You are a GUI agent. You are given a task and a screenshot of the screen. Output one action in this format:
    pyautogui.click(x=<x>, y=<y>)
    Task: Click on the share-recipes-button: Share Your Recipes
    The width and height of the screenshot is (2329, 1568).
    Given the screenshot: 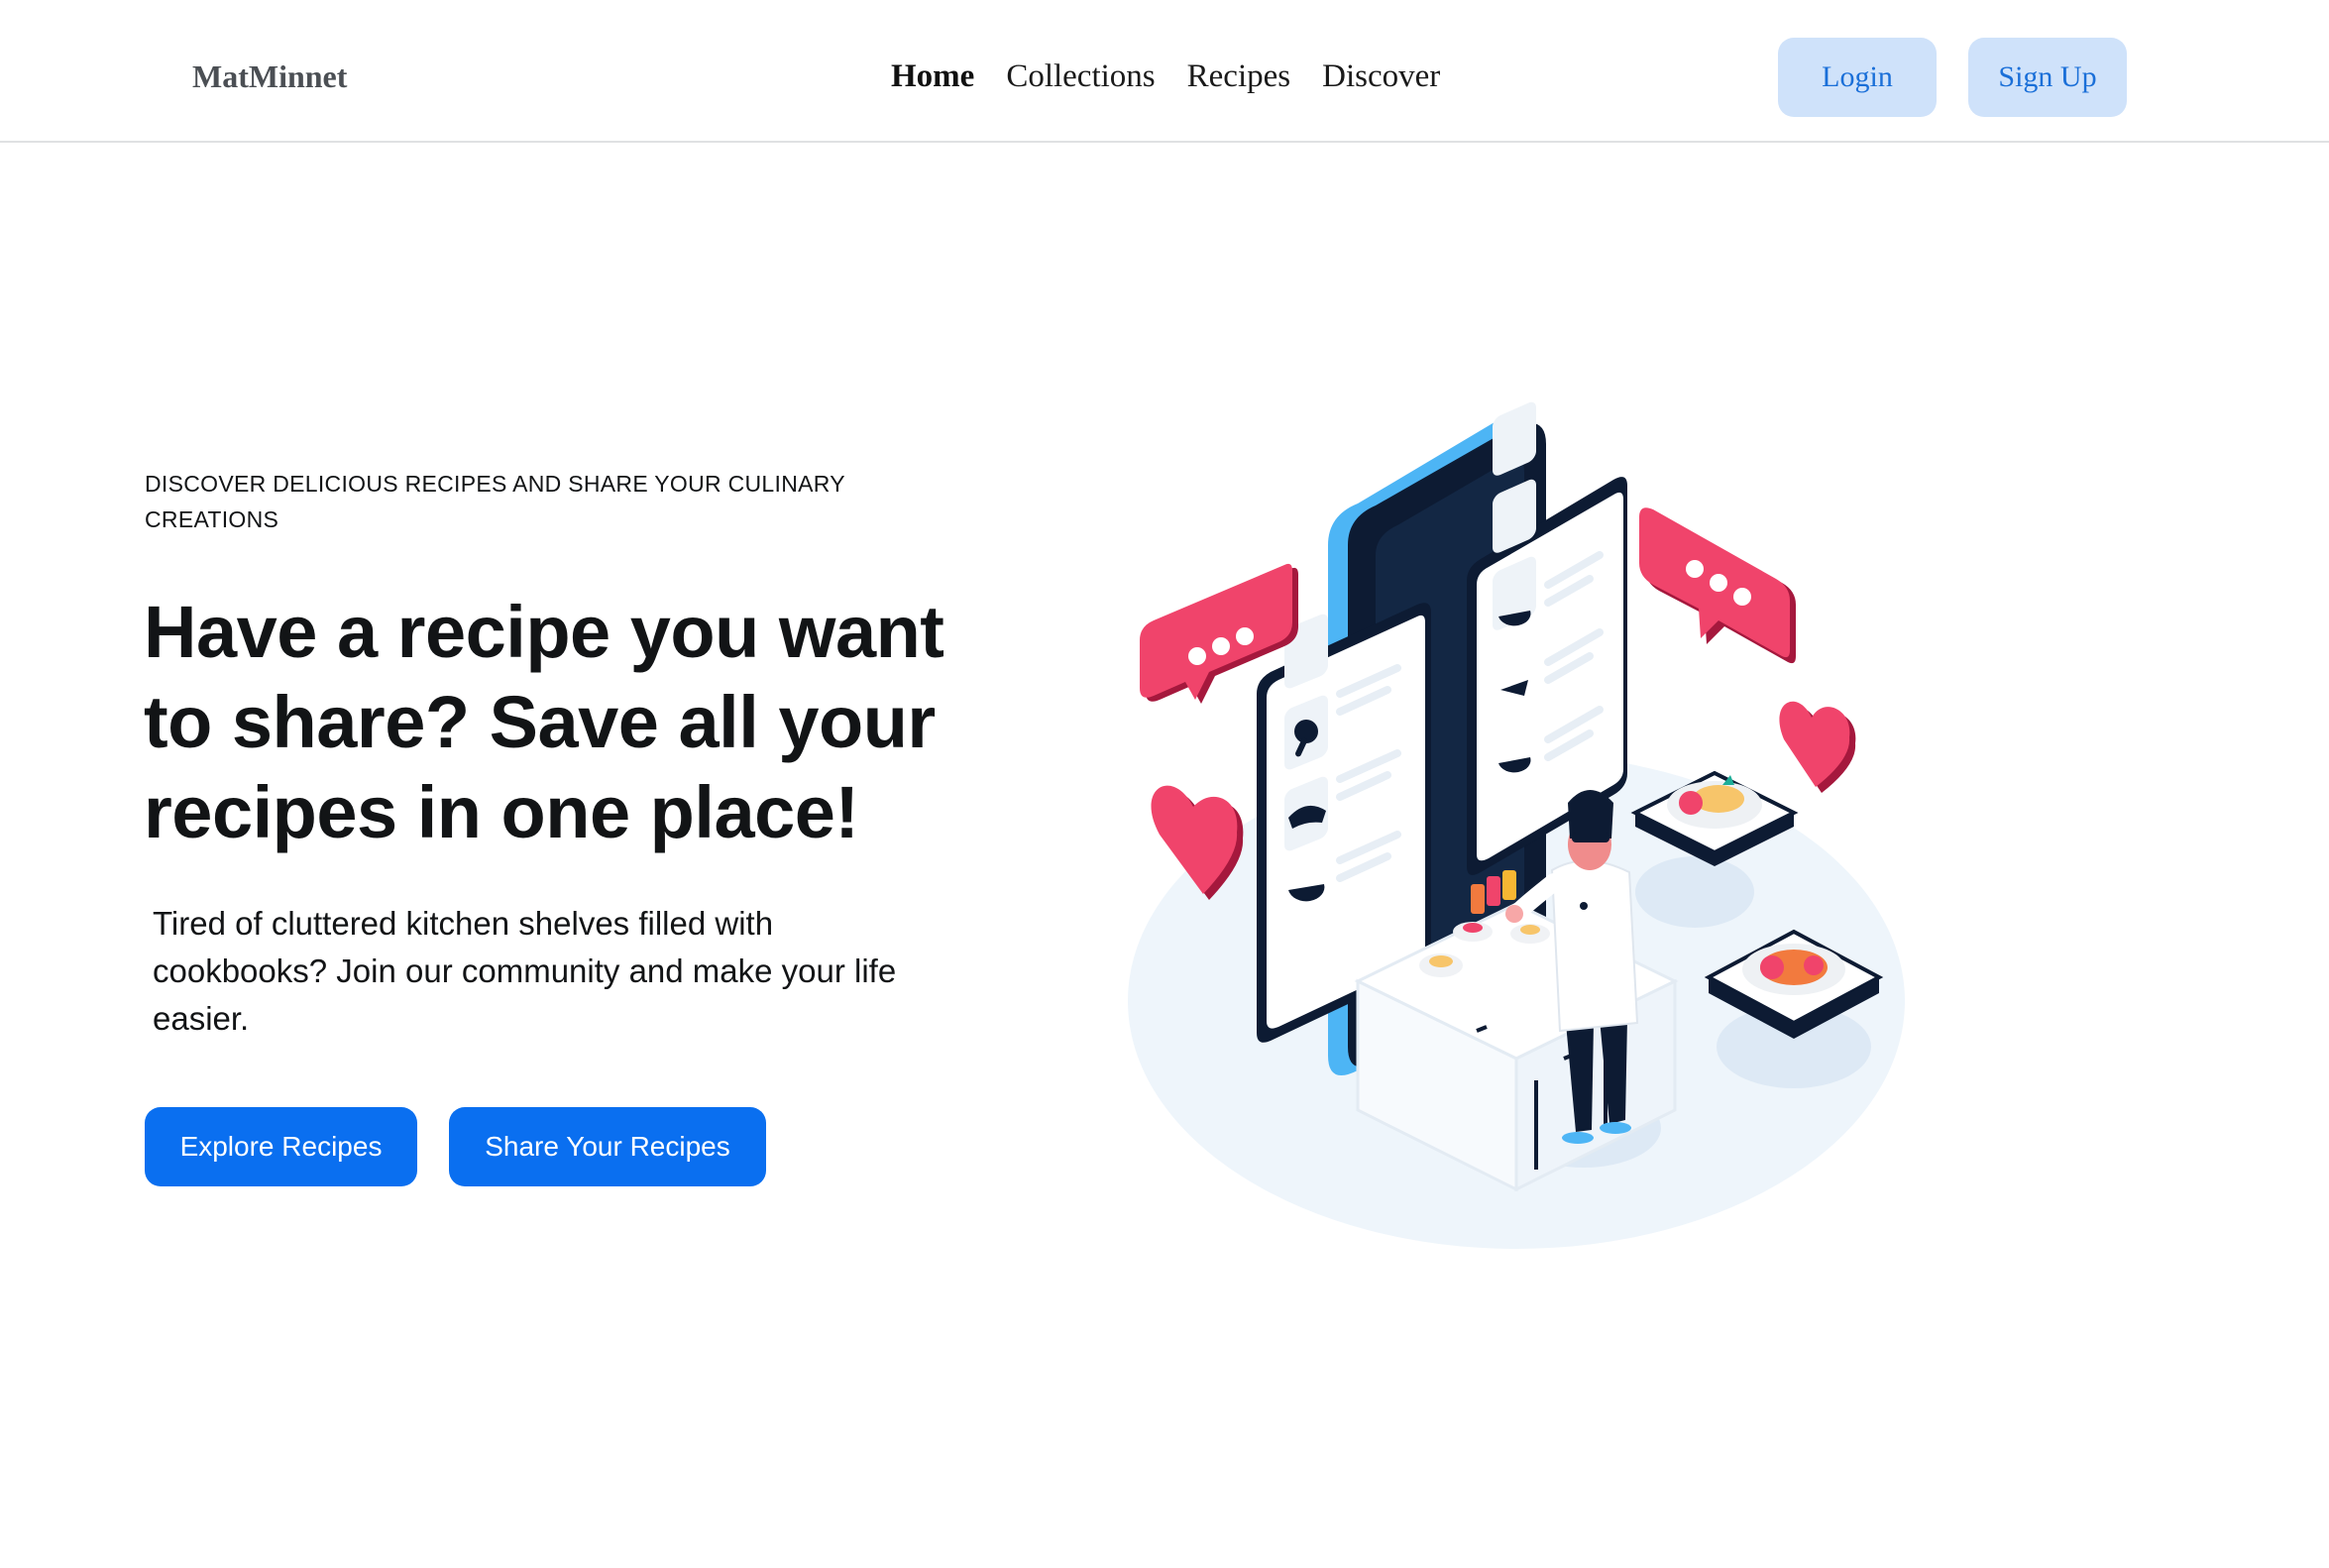 What is the action you would take?
    pyautogui.click(x=607, y=1146)
    